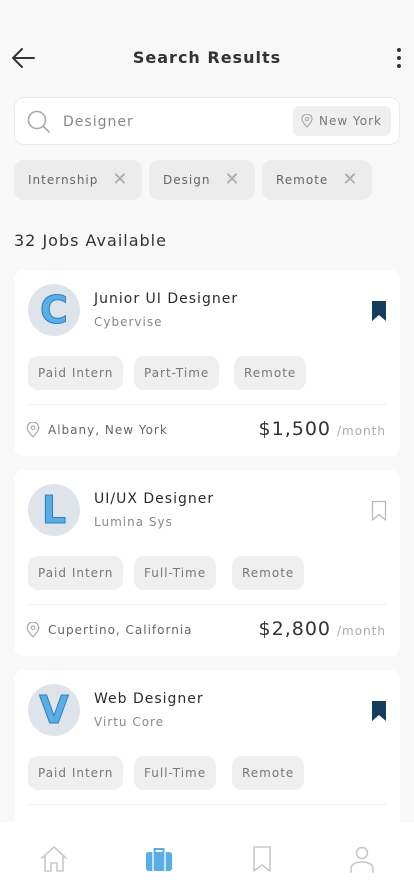 The width and height of the screenshot is (414, 896). What do you see at coordinates (63, 180) in the screenshot?
I see `filter-label: Internship` at bounding box center [63, 180].